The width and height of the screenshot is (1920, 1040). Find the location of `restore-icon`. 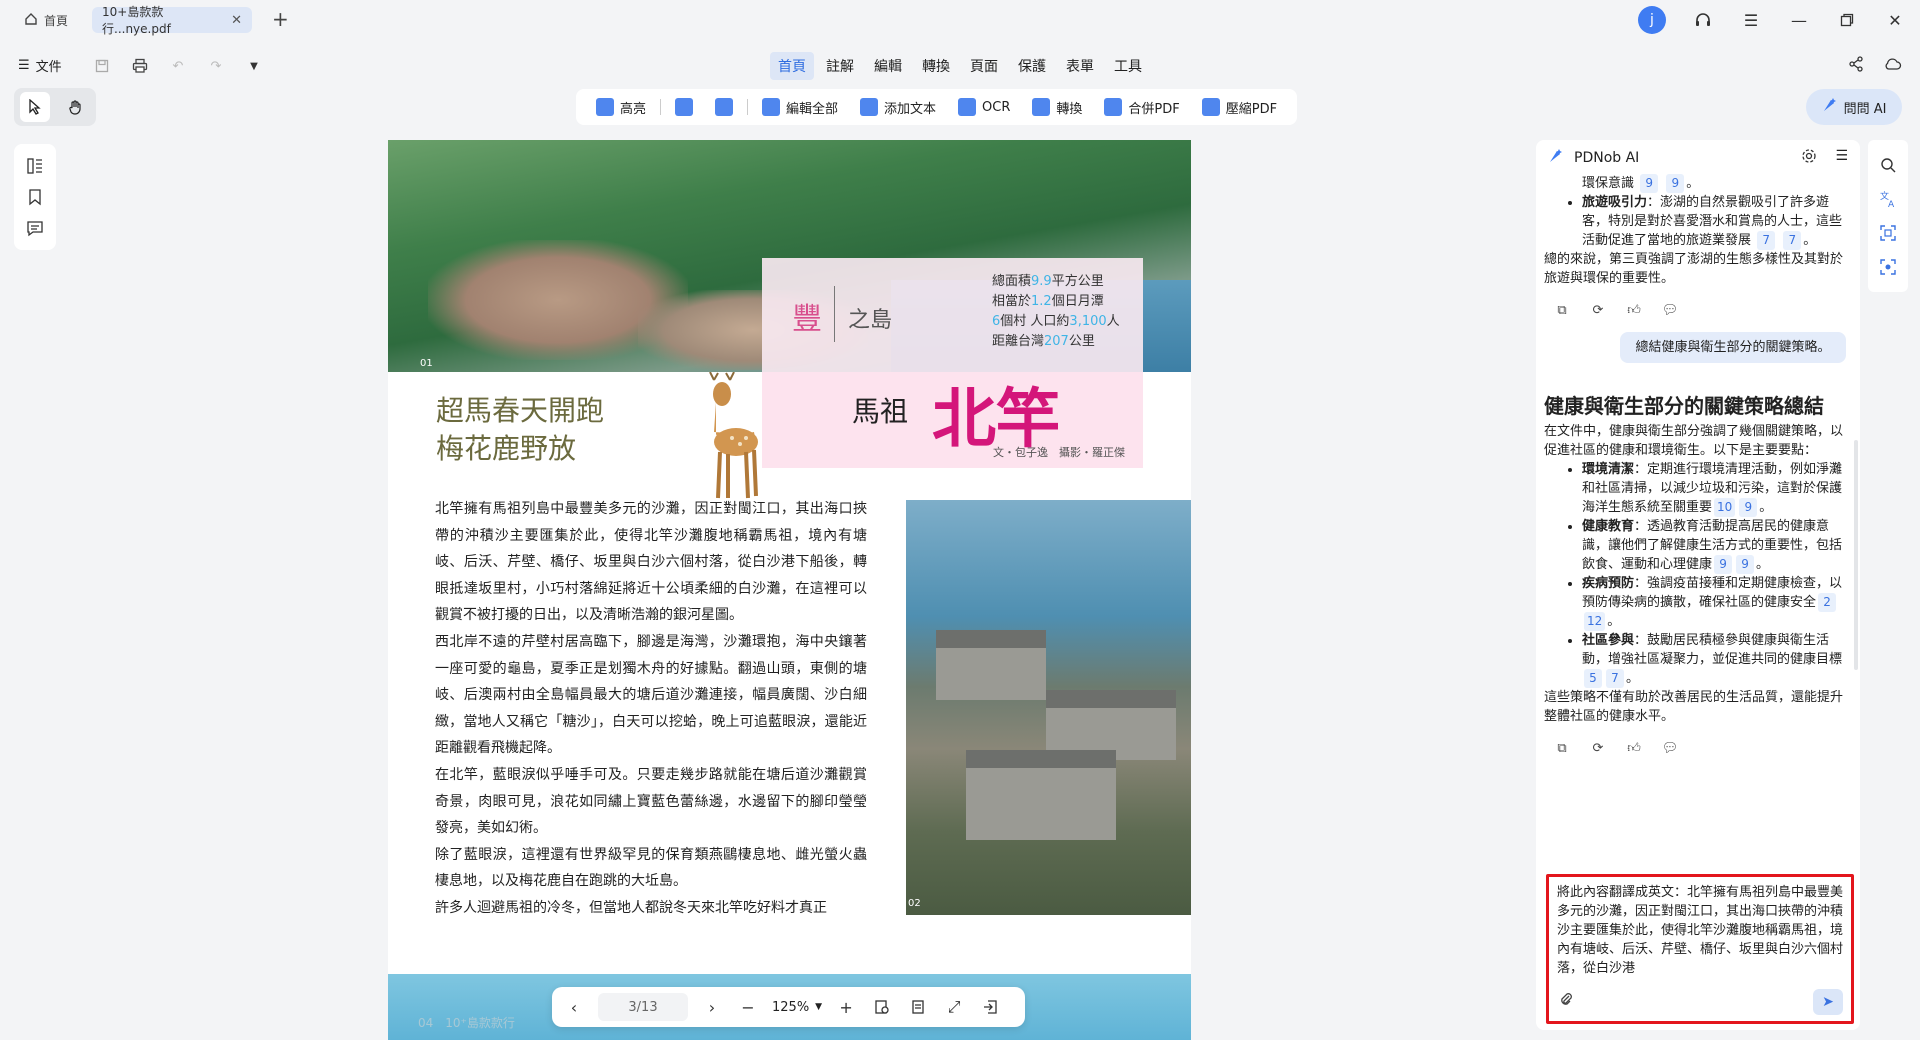

restore-icon is located at coordinates (1847, 20).